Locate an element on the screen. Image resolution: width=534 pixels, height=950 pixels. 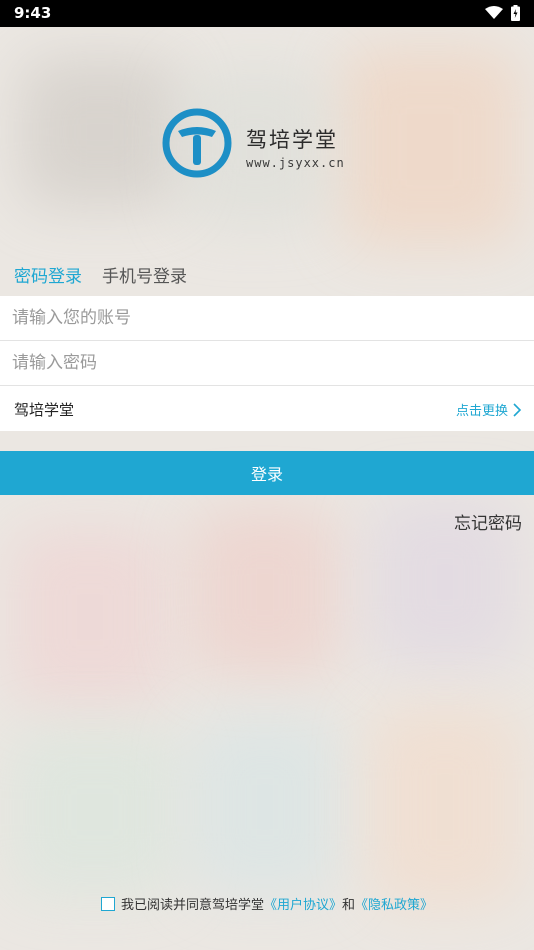
wifi-icon is located at coordinates (494, 12).